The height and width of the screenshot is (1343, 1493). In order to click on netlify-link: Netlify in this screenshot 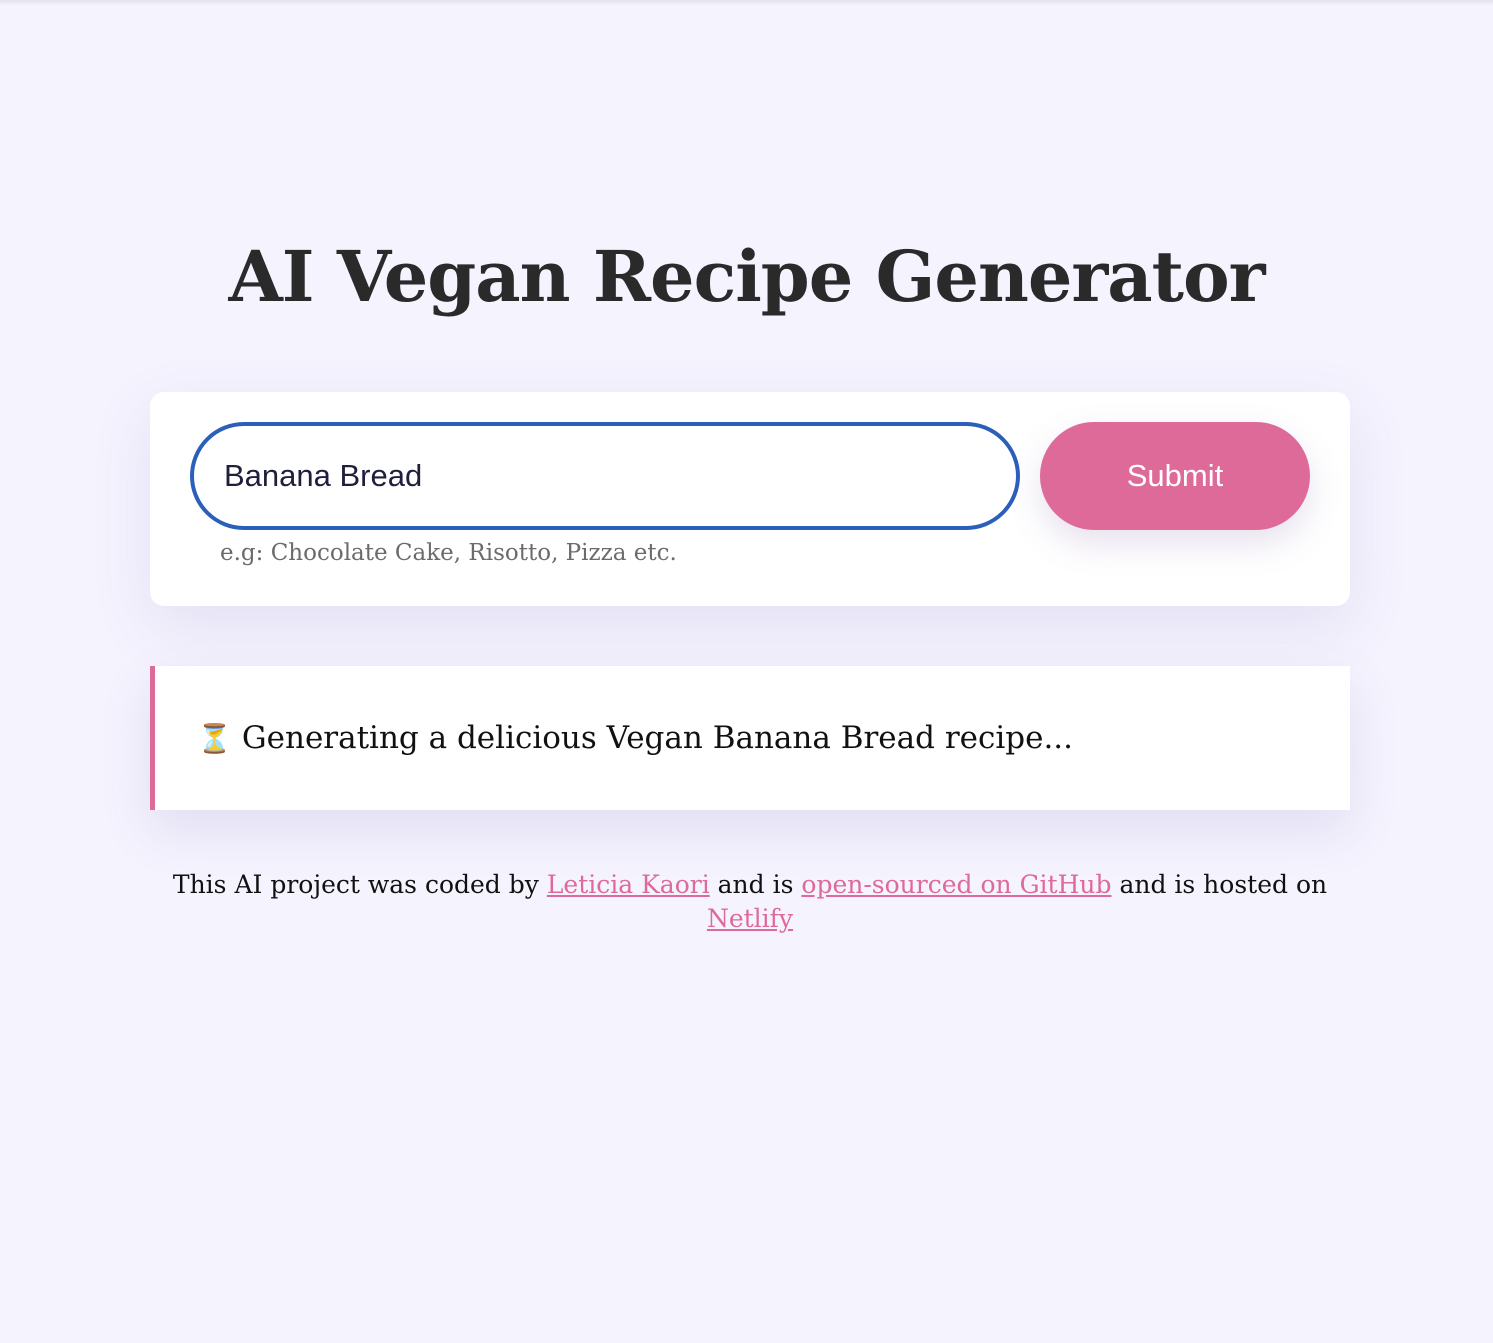, I will do `click(750, 918)`.